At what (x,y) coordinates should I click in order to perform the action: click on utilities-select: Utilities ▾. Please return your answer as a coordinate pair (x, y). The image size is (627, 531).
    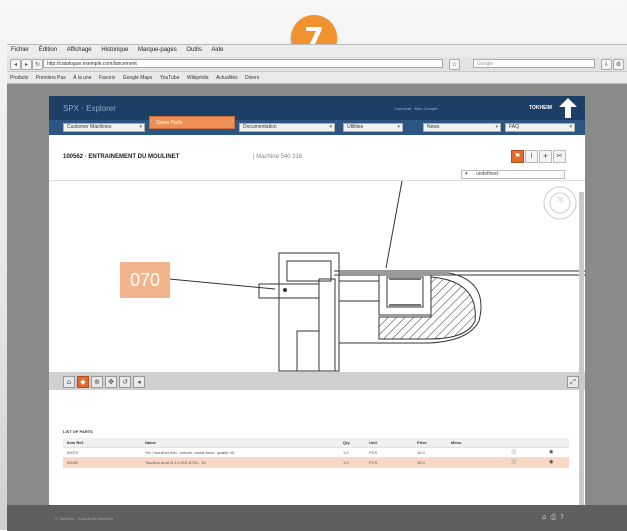
    Looking at the image, I should click on (373, 127).